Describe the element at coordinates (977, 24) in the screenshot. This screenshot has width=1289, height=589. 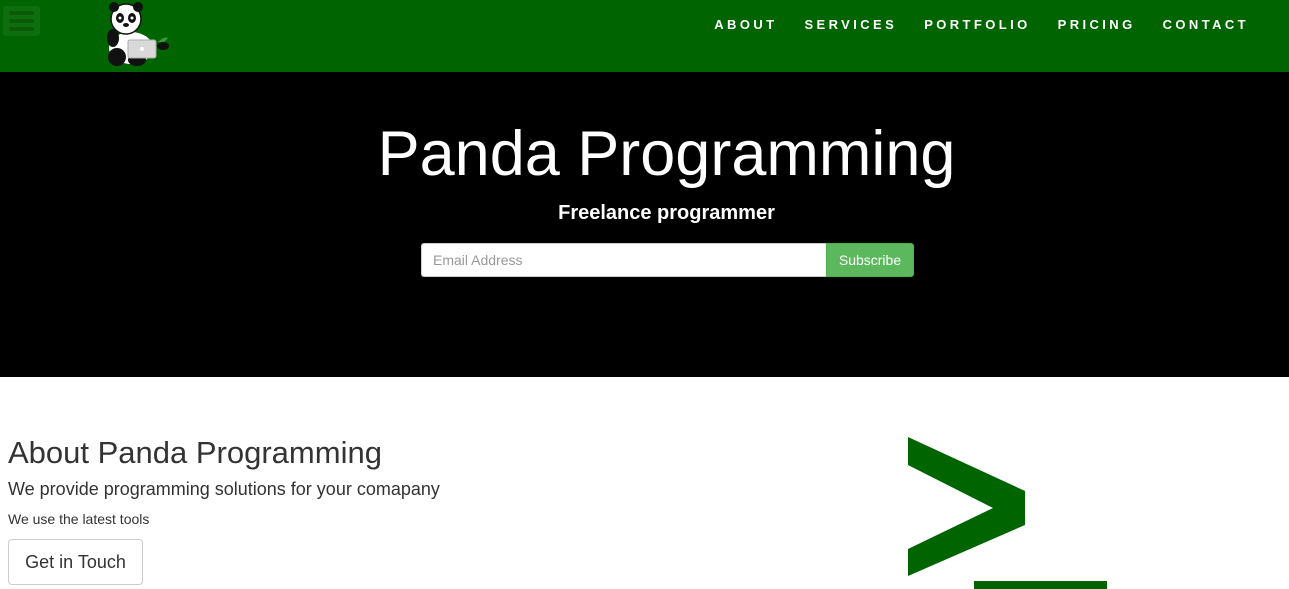
I see `nav-link-portfolio: PORTFOLIO` at that location.